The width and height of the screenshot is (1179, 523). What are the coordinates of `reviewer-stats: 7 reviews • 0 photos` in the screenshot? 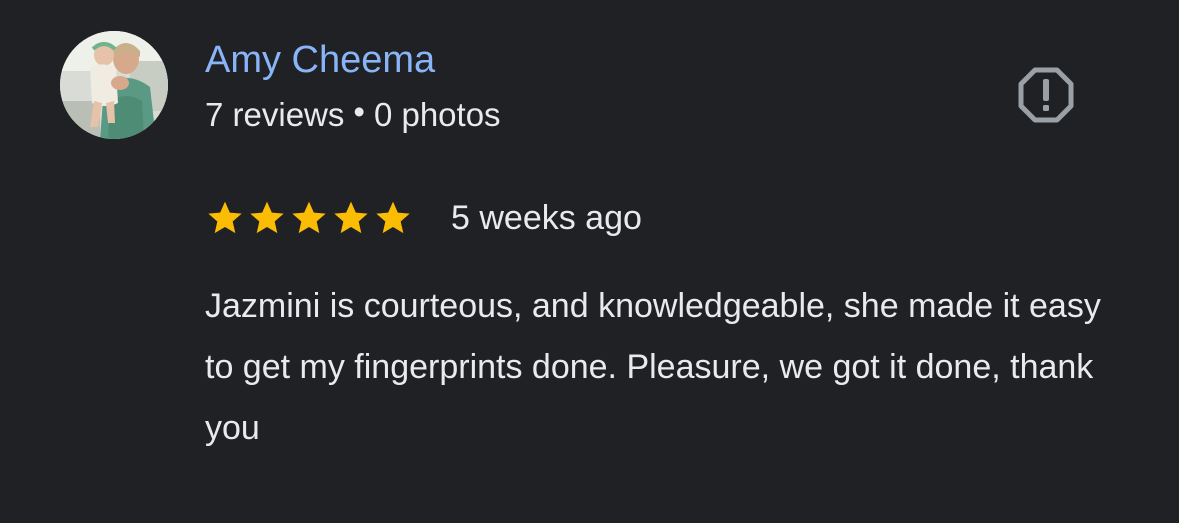 It's located at (353, 114).